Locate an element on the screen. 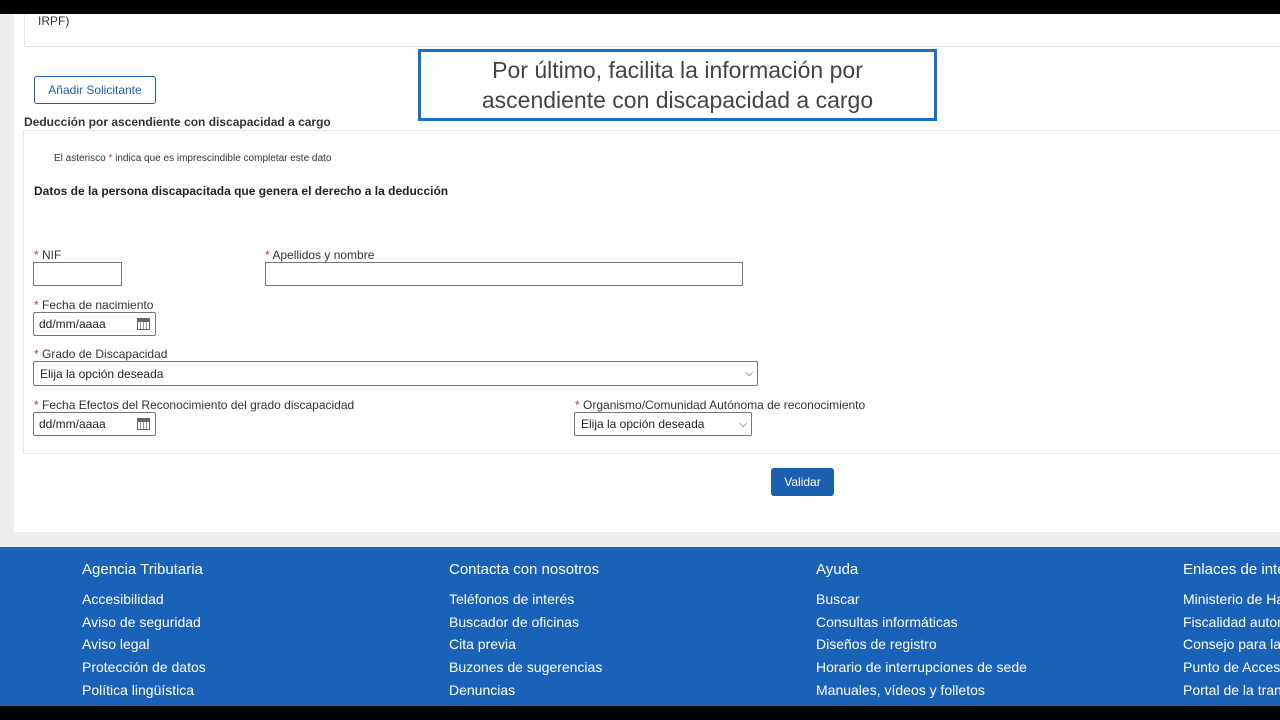 The width and height of the screenshot is (1280, 720). effects-date-input: dd/mm/aaaa is located at coordinates (94, 424).